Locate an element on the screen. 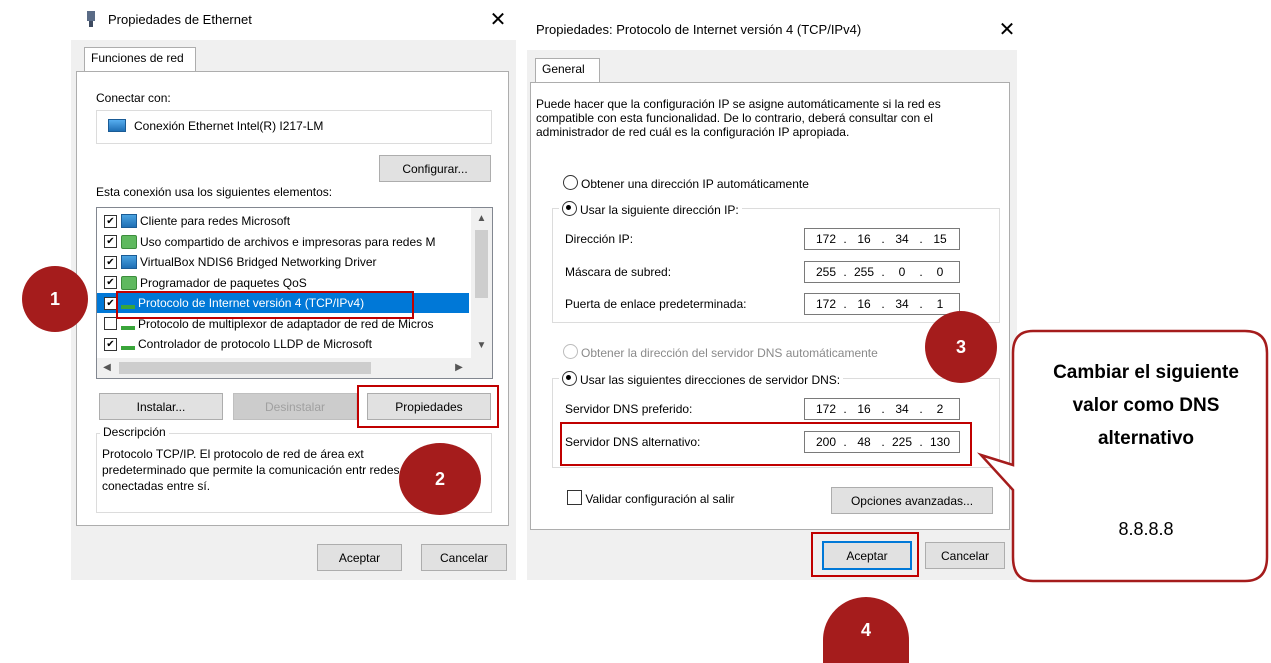 The width and height of the screenshot is (1271, 663). gateway-label: Puerta de enlace predeterminada: is located at coordinates (656, 304).